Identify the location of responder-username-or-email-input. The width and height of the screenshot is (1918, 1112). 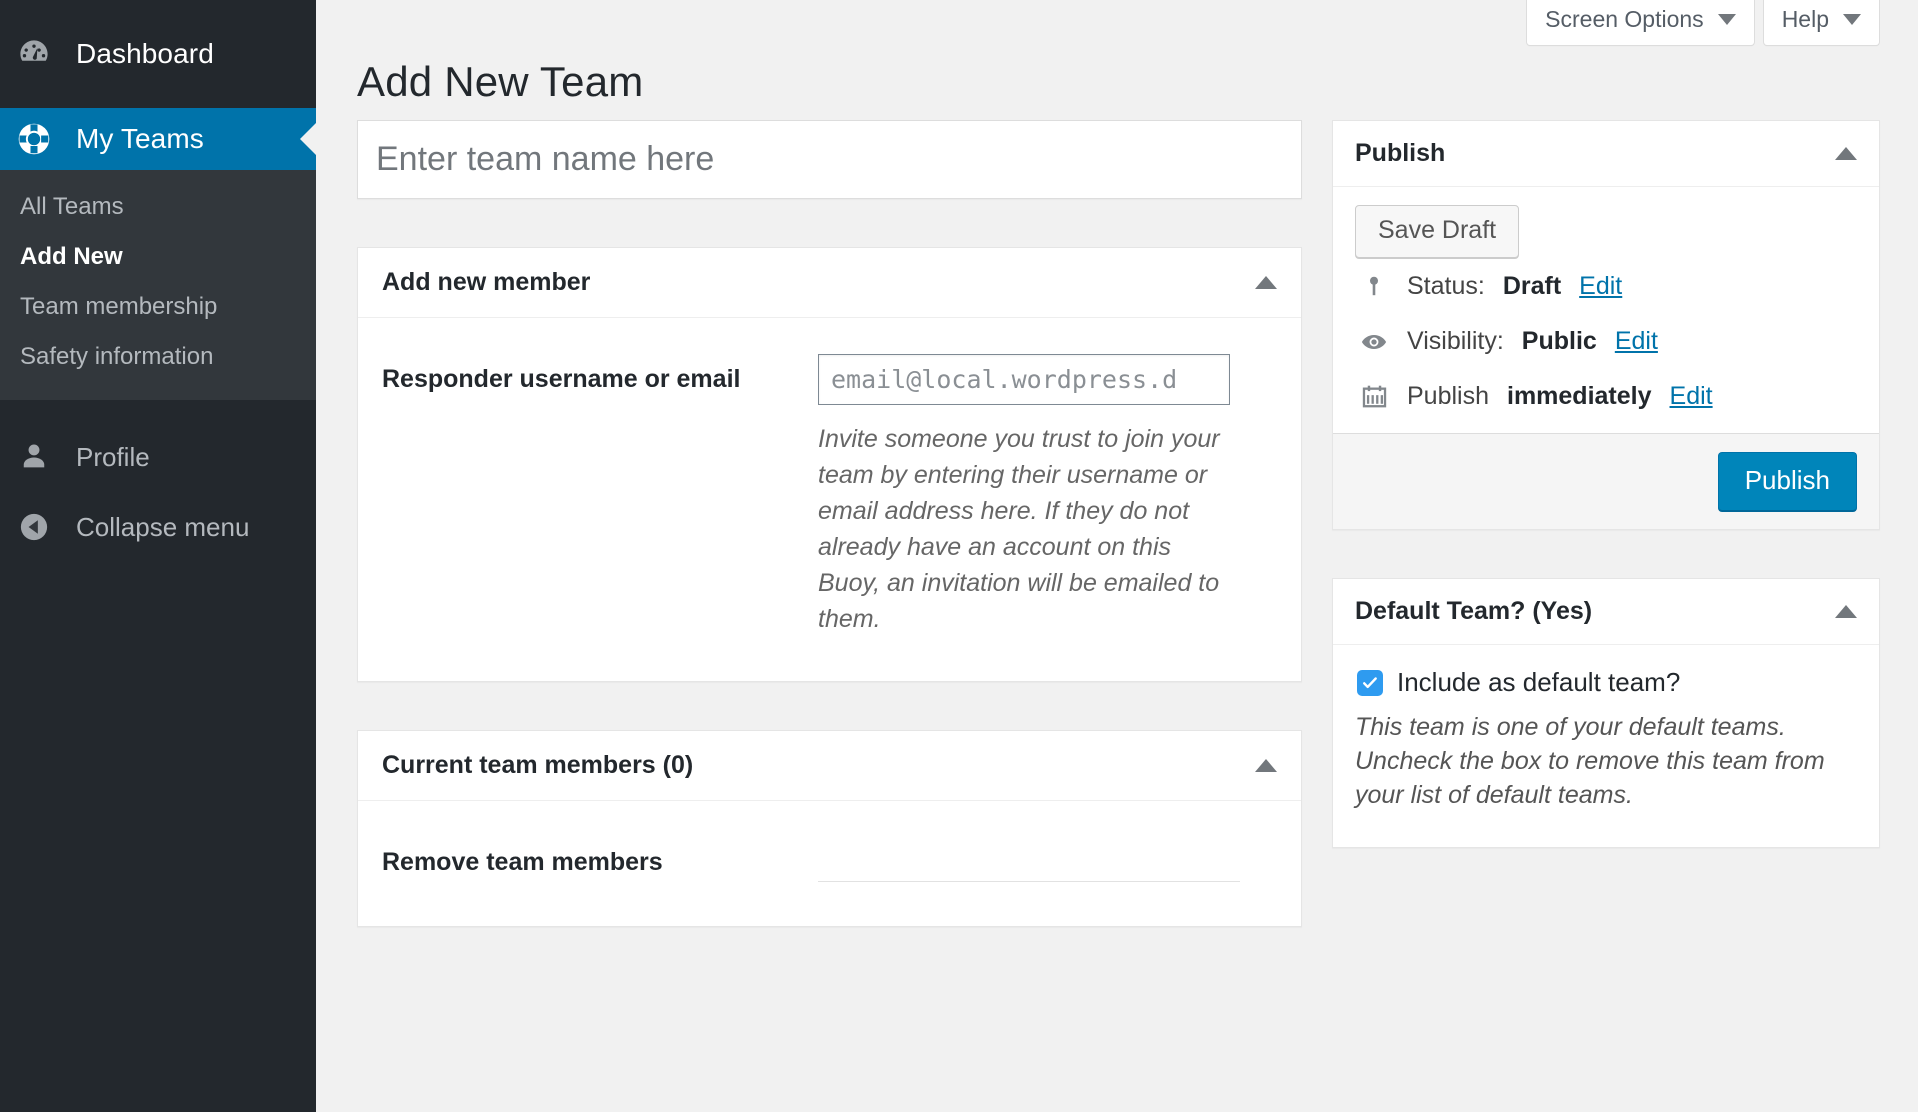
(1024, 379).